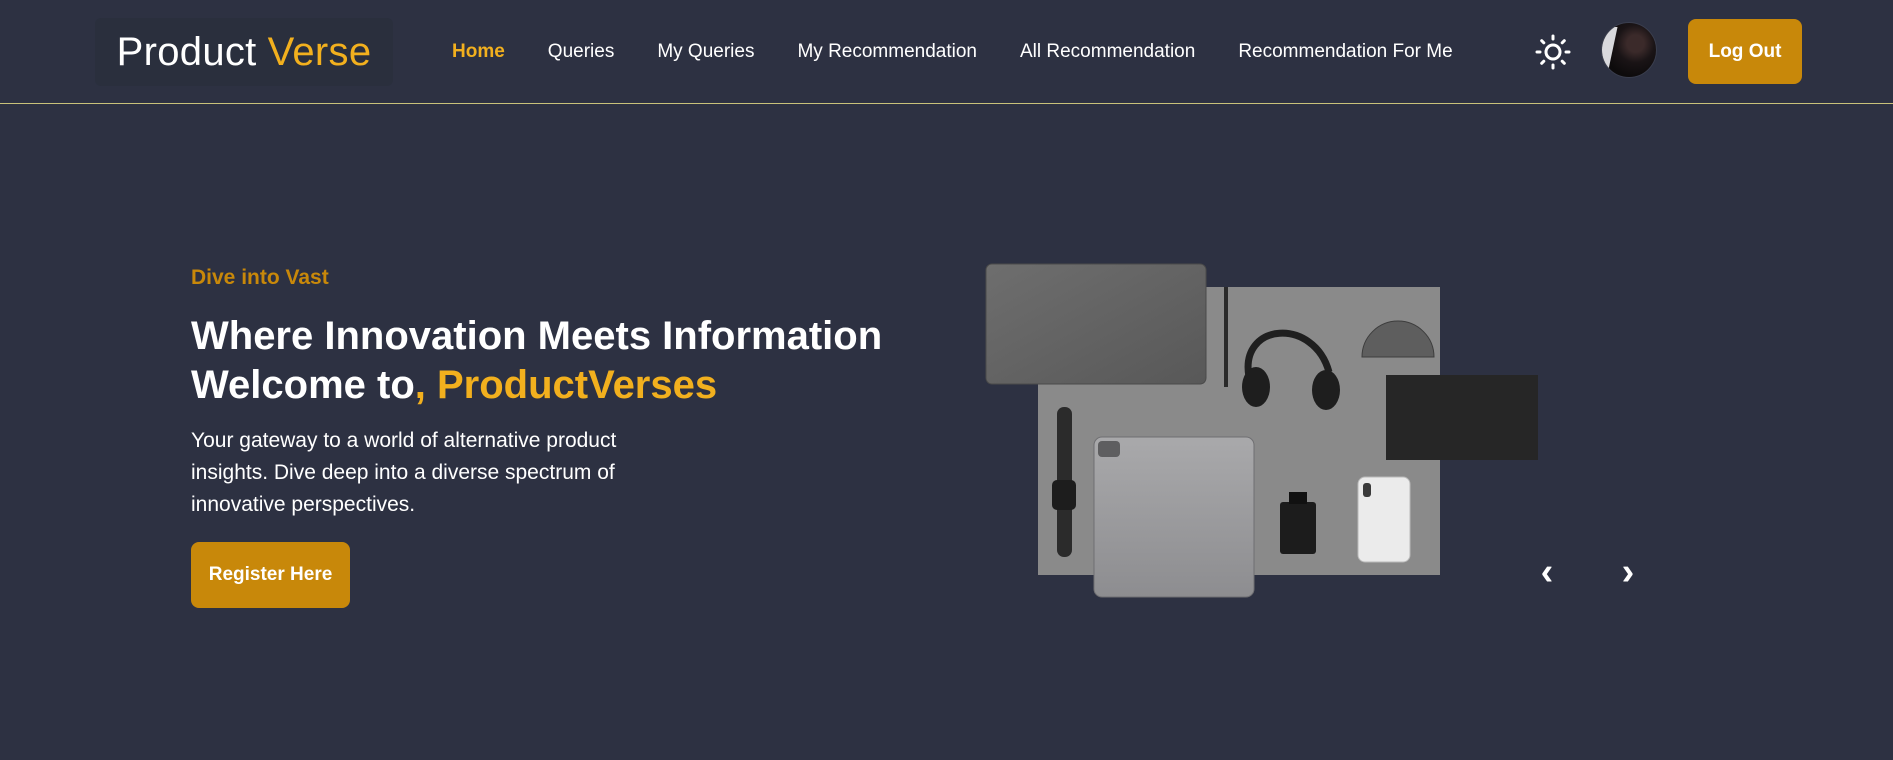  Describe the element at coordinates (303, 385) in the screenshot. I see `headline-line-2-prefix: Welcome to` at that location.